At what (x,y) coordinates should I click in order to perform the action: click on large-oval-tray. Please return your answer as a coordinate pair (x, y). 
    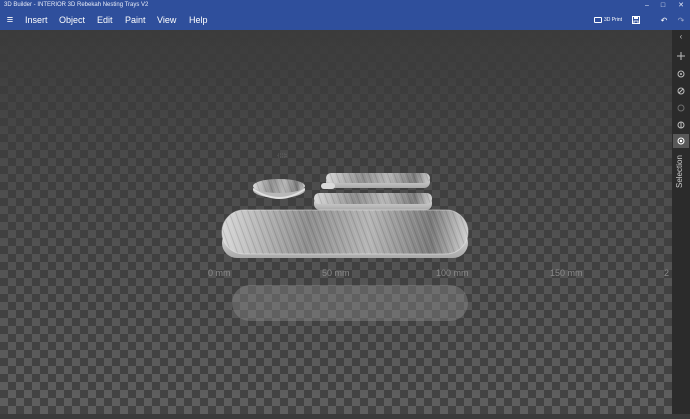
    Looking at the image, I should click on (345, 233).